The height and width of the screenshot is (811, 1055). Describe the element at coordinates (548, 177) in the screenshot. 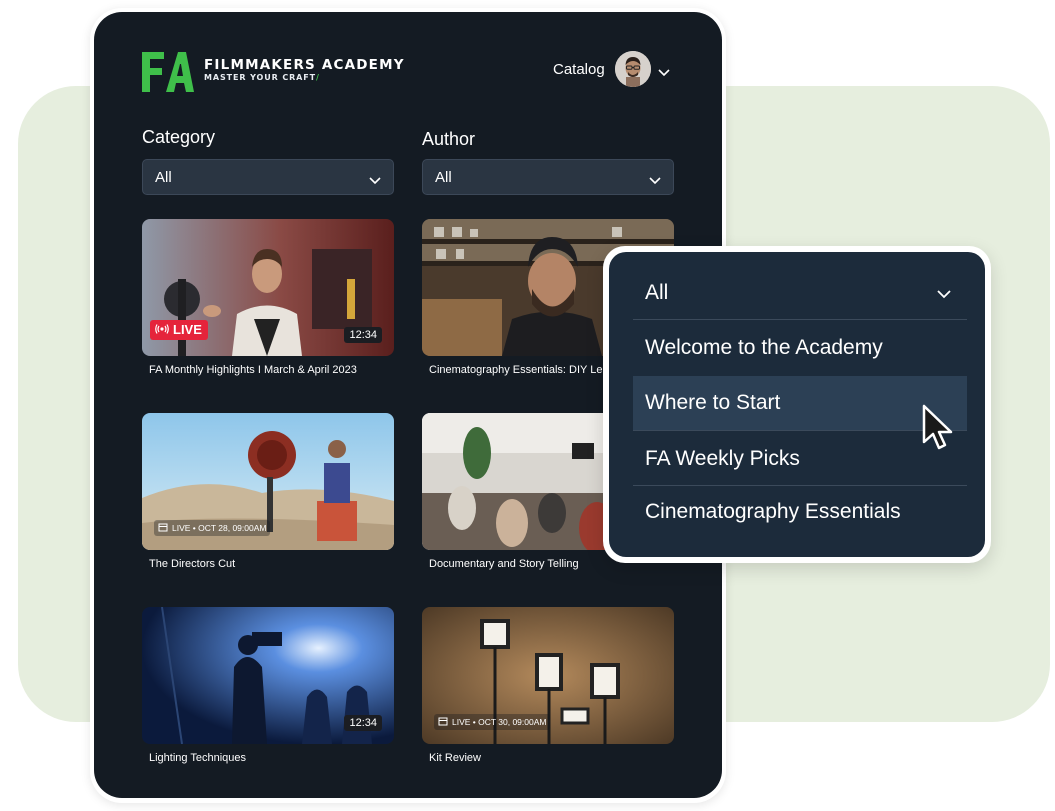

I see `author-select: All` at that location.